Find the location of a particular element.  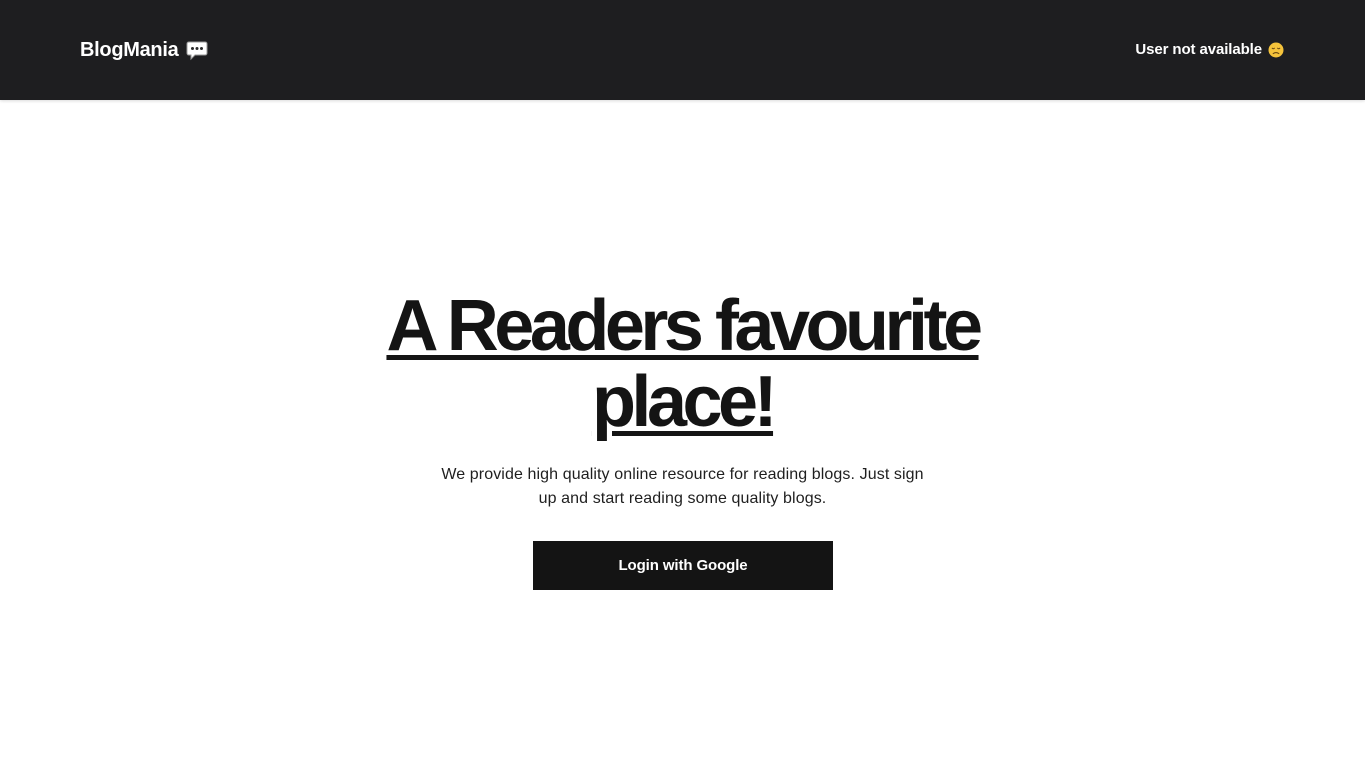

login-with-google-button: Login with Google is located at coordinates (683, 565).